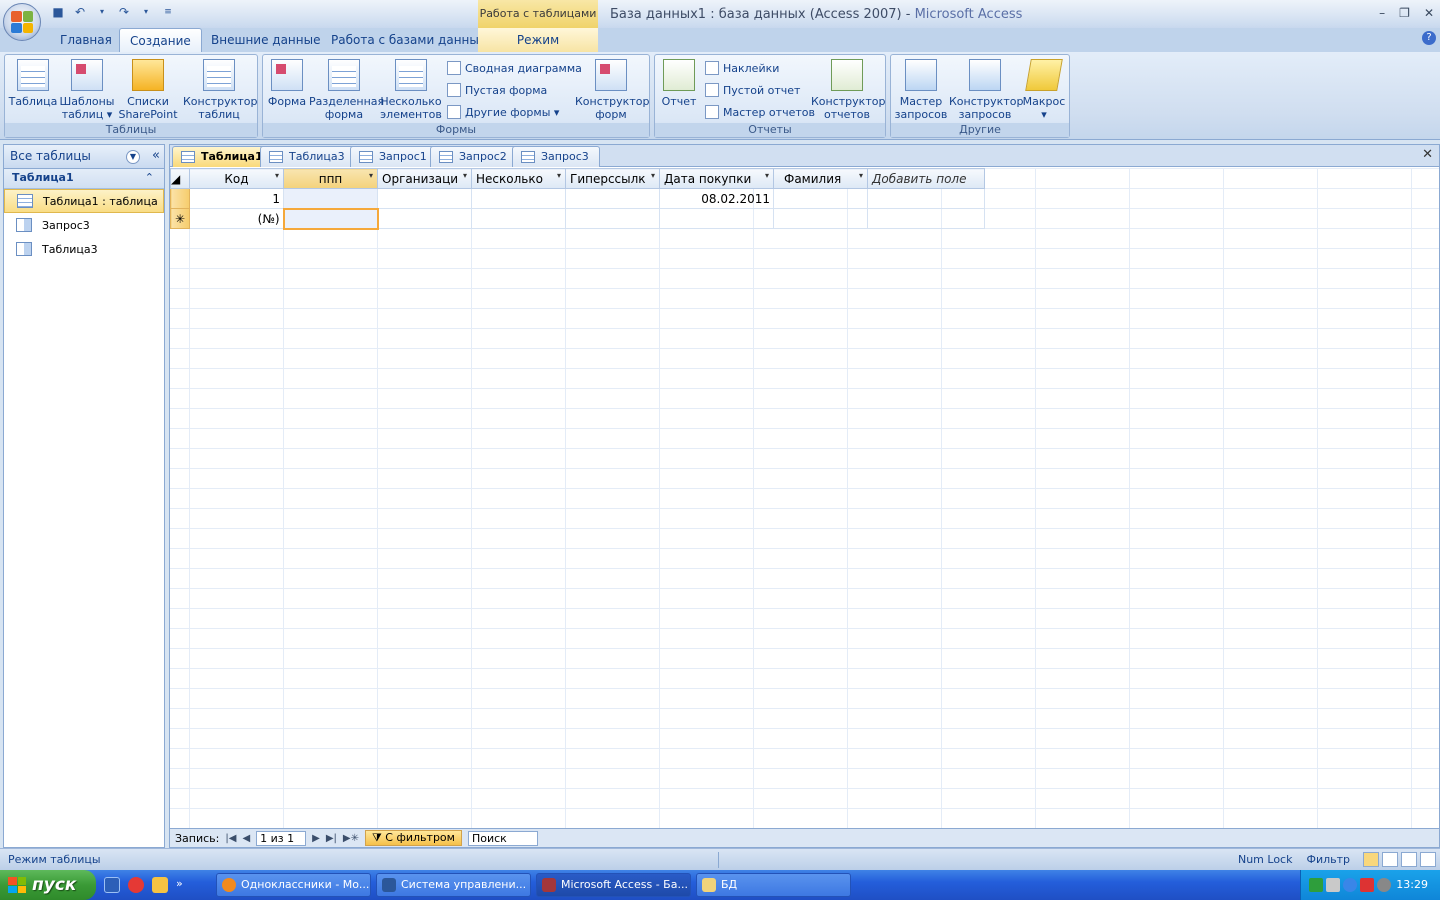 The image size is (1440, 900). What do you see at coordinates (168, 12) in the screenshot?
I see `customize-qat-icon: ≡` at bounding box center [168, 12].